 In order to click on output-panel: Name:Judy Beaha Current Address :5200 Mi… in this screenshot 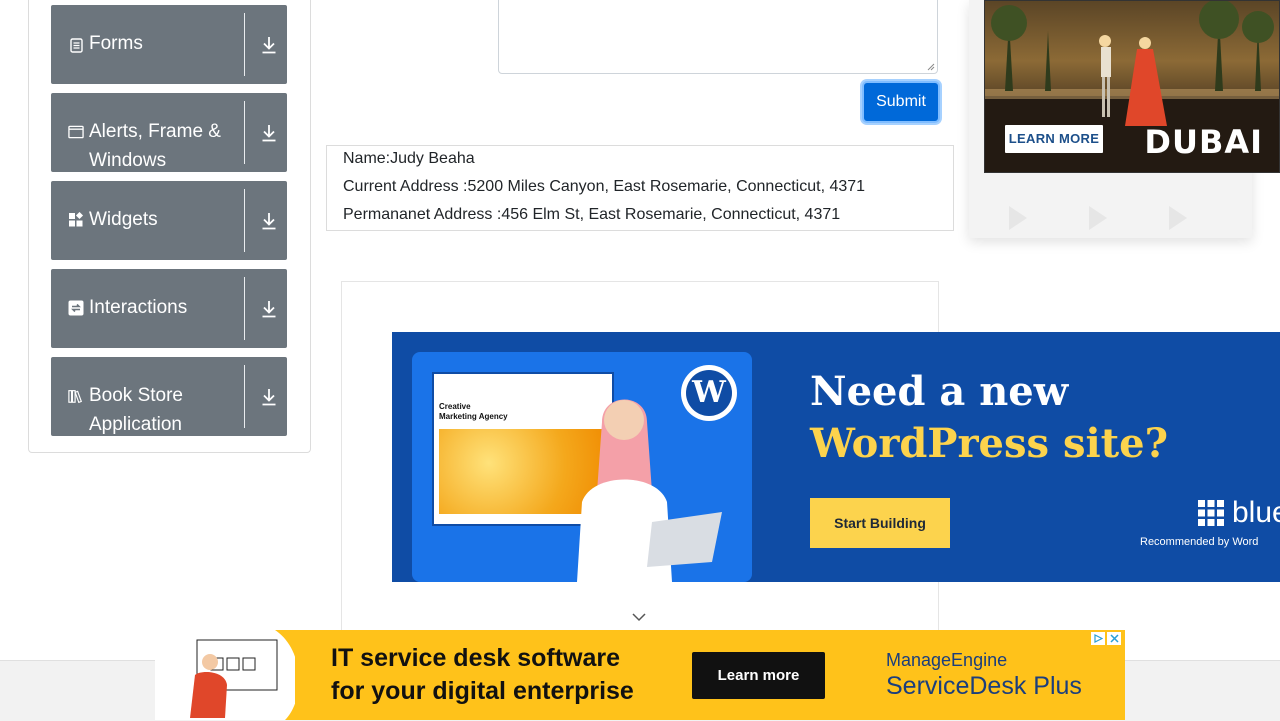, I will do `click(640, 188)`.